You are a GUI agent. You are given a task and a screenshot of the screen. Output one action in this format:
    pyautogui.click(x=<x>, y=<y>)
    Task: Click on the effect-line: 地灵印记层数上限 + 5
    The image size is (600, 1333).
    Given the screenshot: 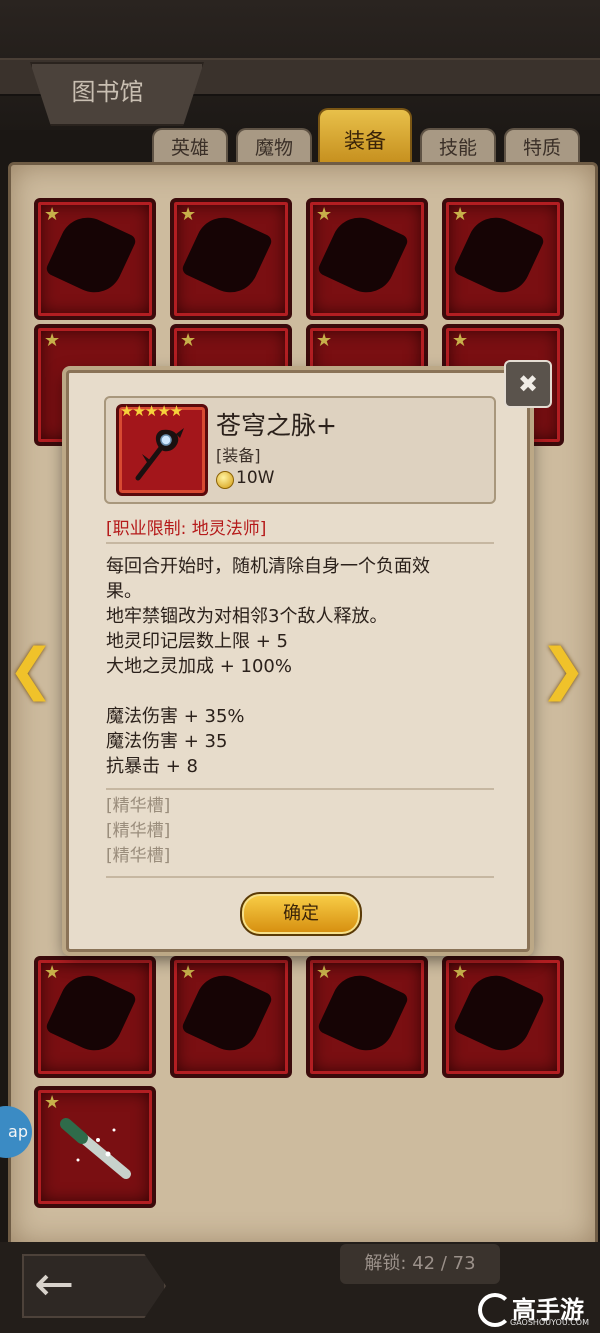 What is the action you would take?
    pyautogui.click(x=197, y=641)
    